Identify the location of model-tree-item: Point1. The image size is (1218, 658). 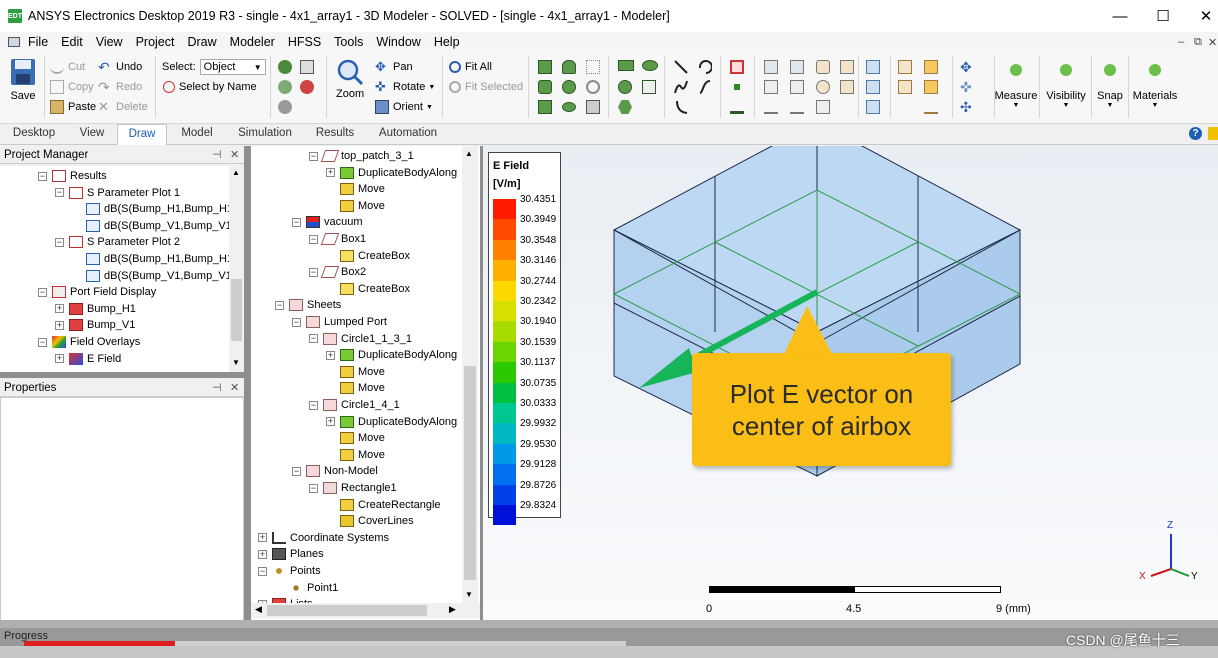
(306, 588).